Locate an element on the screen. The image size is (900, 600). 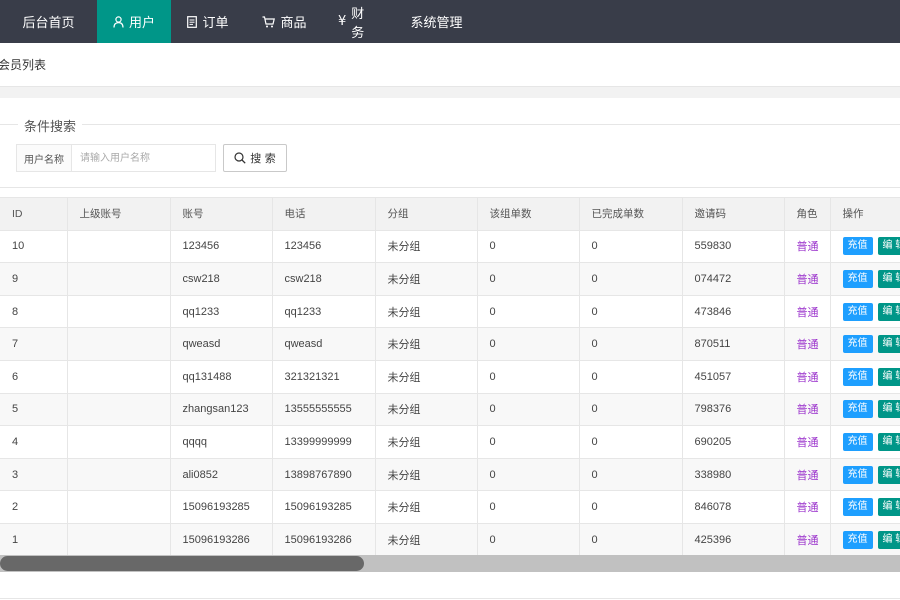
nav-item-home: 后台首页 is located at coordinates (48, 21).